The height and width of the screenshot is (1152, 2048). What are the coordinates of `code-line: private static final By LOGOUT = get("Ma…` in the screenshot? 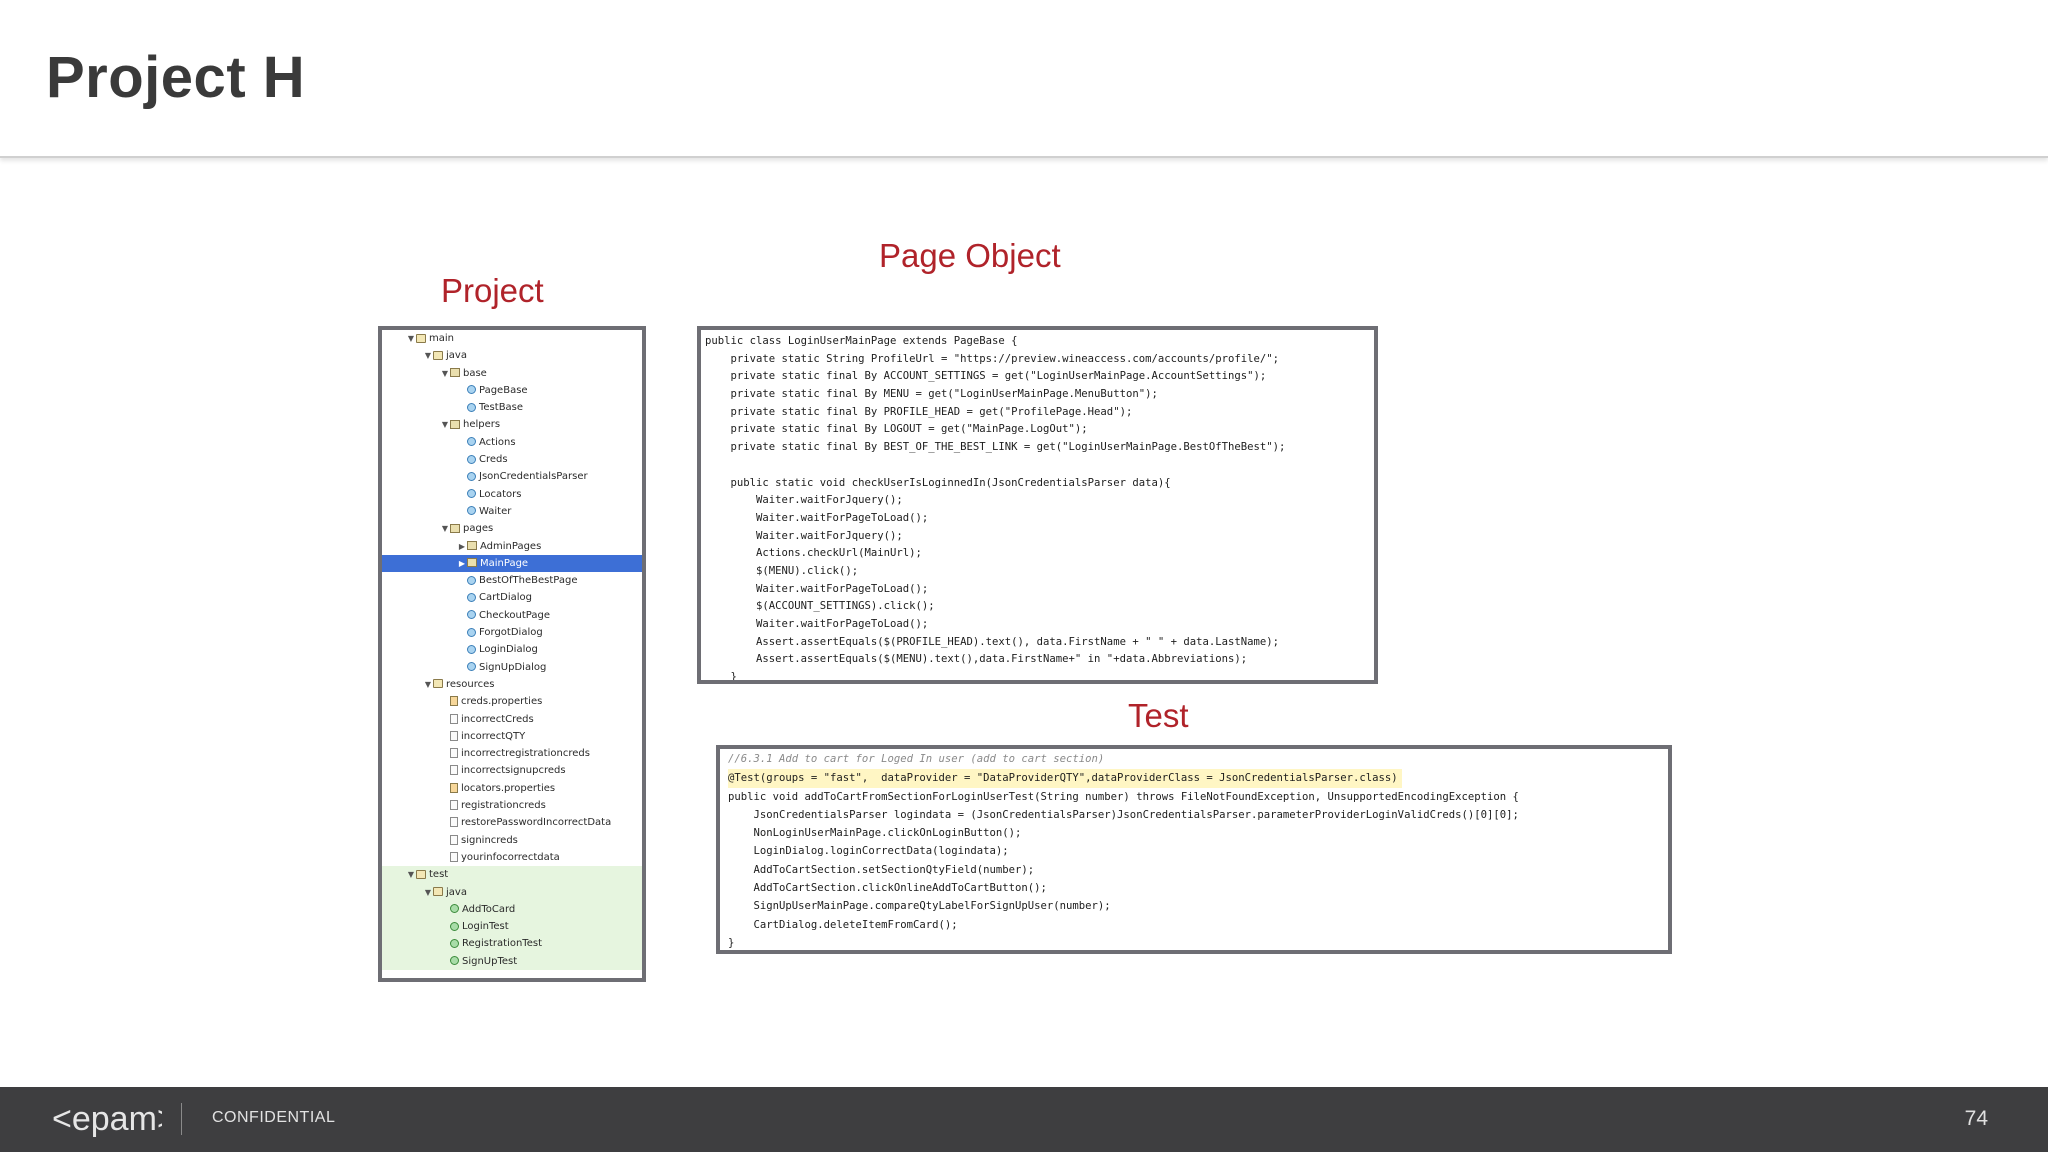 It's located at (896, 429).